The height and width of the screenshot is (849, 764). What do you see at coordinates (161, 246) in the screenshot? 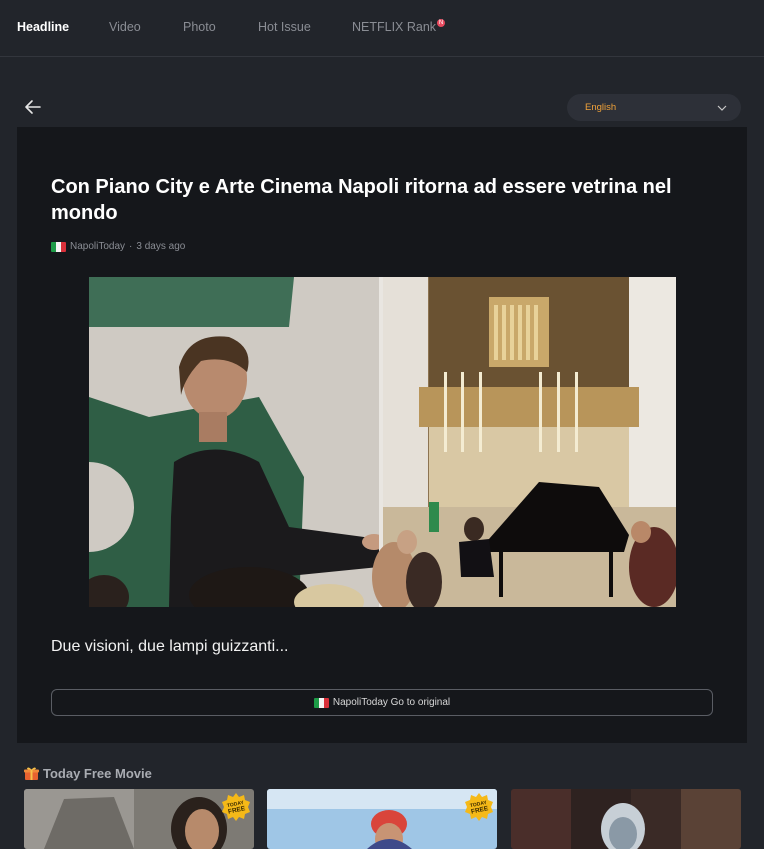
I see `article-time: 3 days ago` at bounding box center [161, 246].